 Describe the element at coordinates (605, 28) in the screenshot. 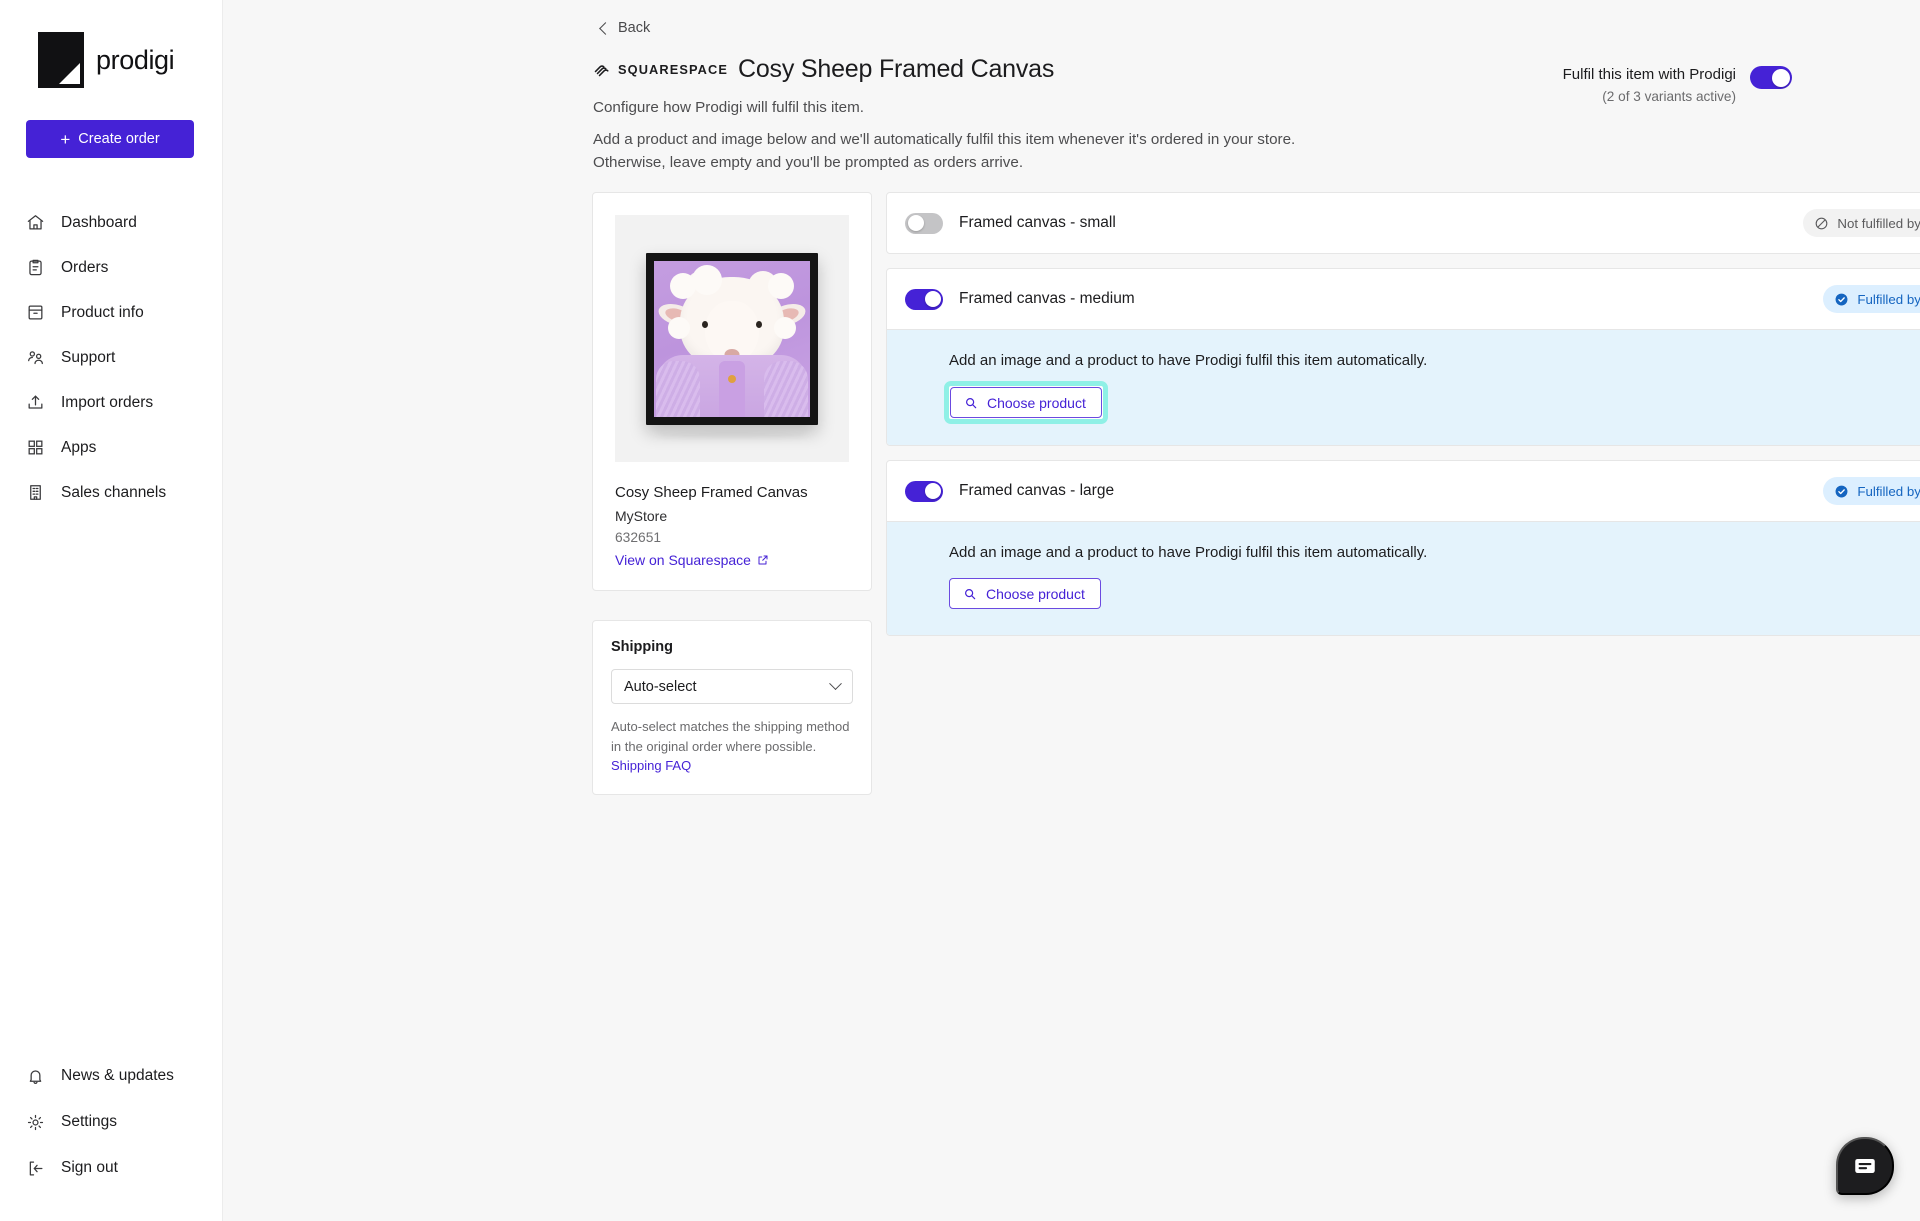

I see `chevron-left-icon` at that location.